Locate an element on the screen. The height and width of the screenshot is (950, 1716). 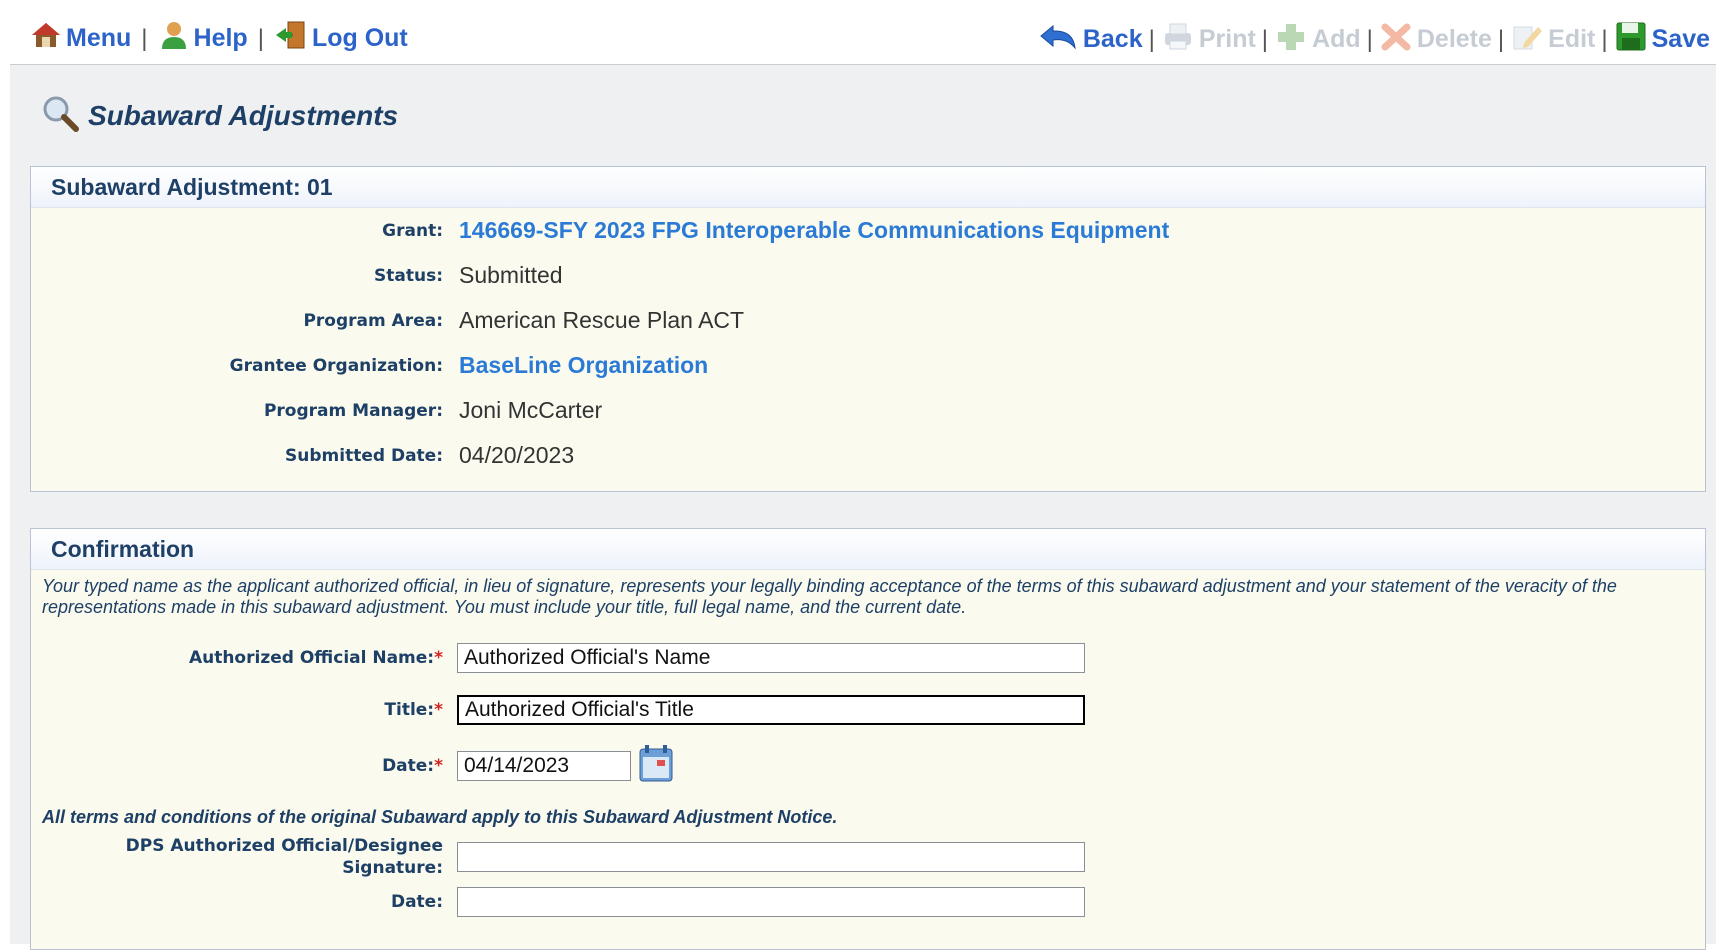
program-area-value: American Rescue Plan ACT is located at coordinates (602, 320).